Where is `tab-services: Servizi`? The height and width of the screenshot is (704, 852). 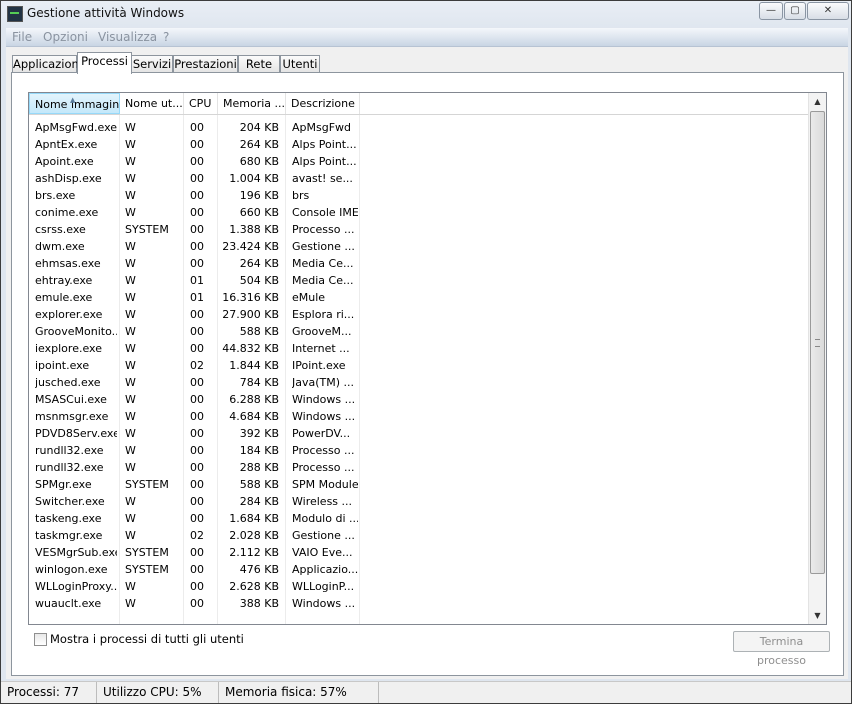 tab-services: Servizi is located at coordinates (152, 64).